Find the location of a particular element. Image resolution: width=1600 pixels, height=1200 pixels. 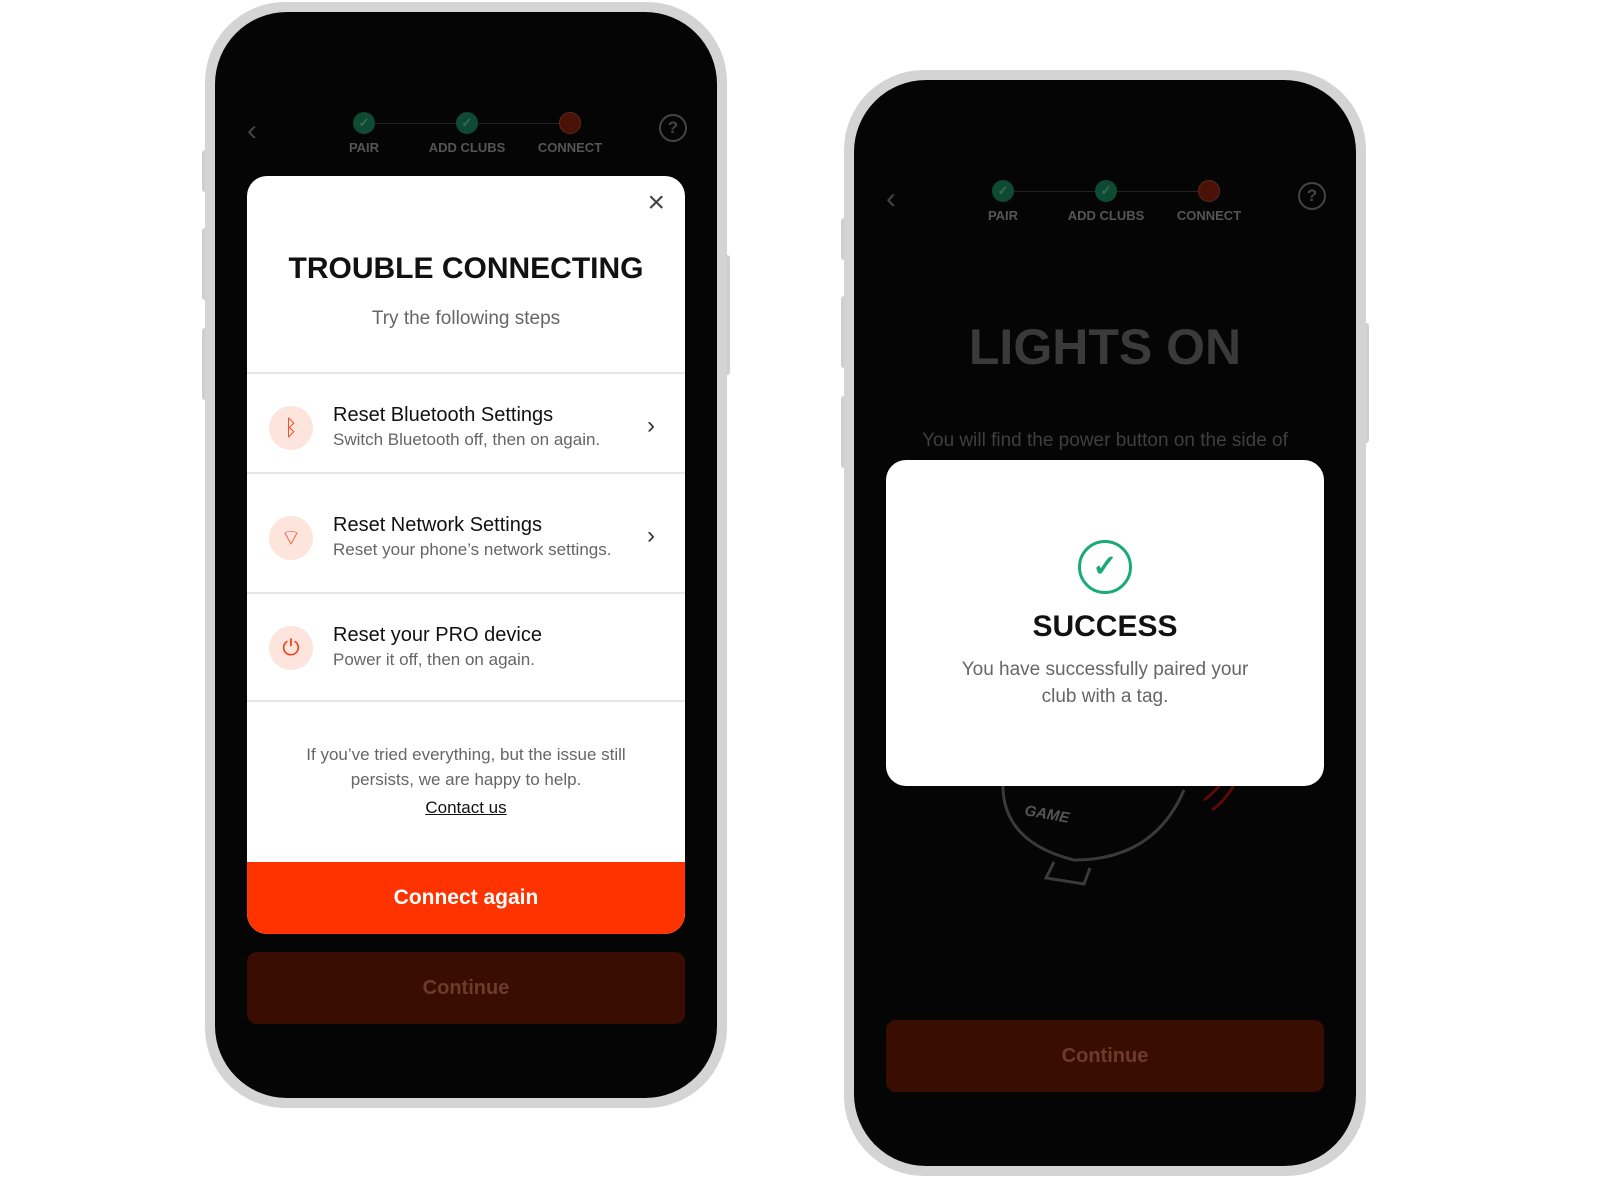

item-subtitle: Switch Bluetooth off, then on again. is located at coordinates (467, 439).